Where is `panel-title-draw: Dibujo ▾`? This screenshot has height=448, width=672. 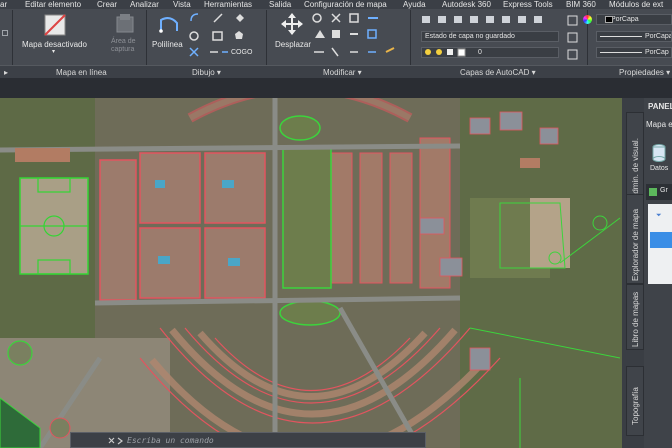 panel-title-draw: Dibujo ▾ is located at coordinates (206, 72).